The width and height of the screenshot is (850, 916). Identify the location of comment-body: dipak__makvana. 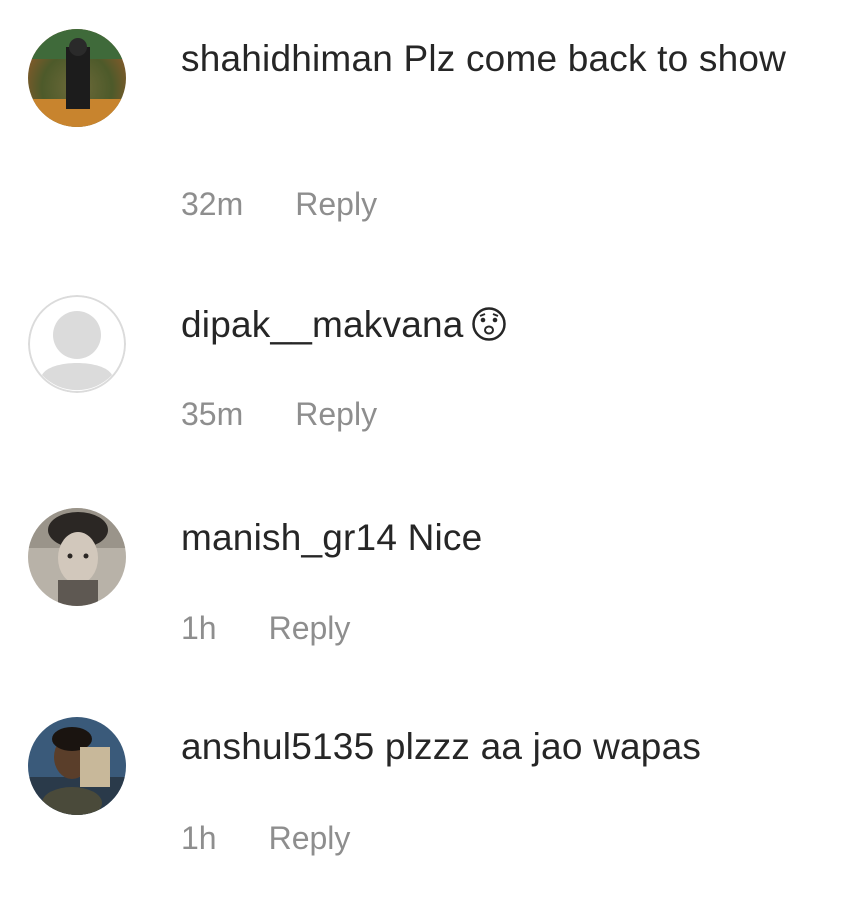
(505, 324).